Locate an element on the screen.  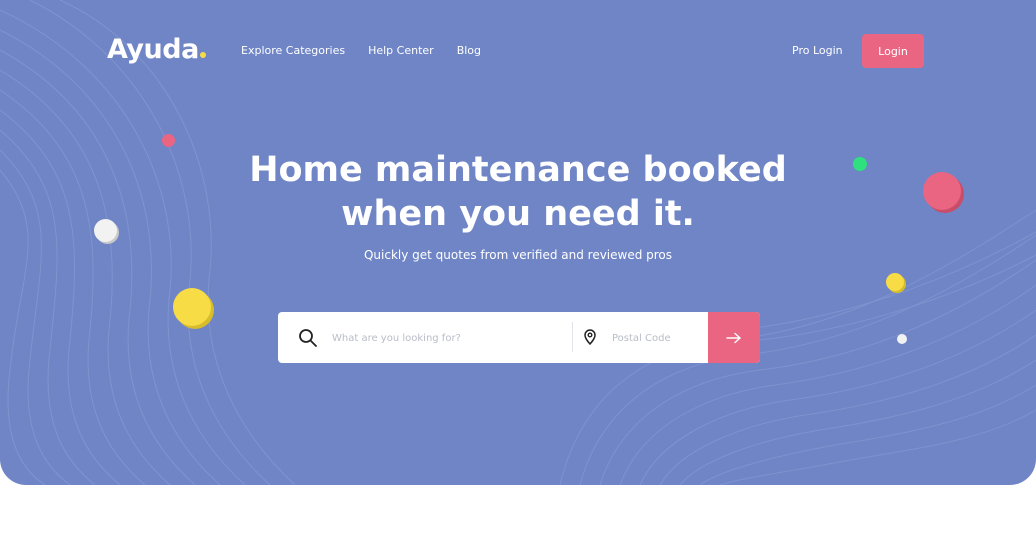
nav-blog: Blog is located at coordinates (469, 50).